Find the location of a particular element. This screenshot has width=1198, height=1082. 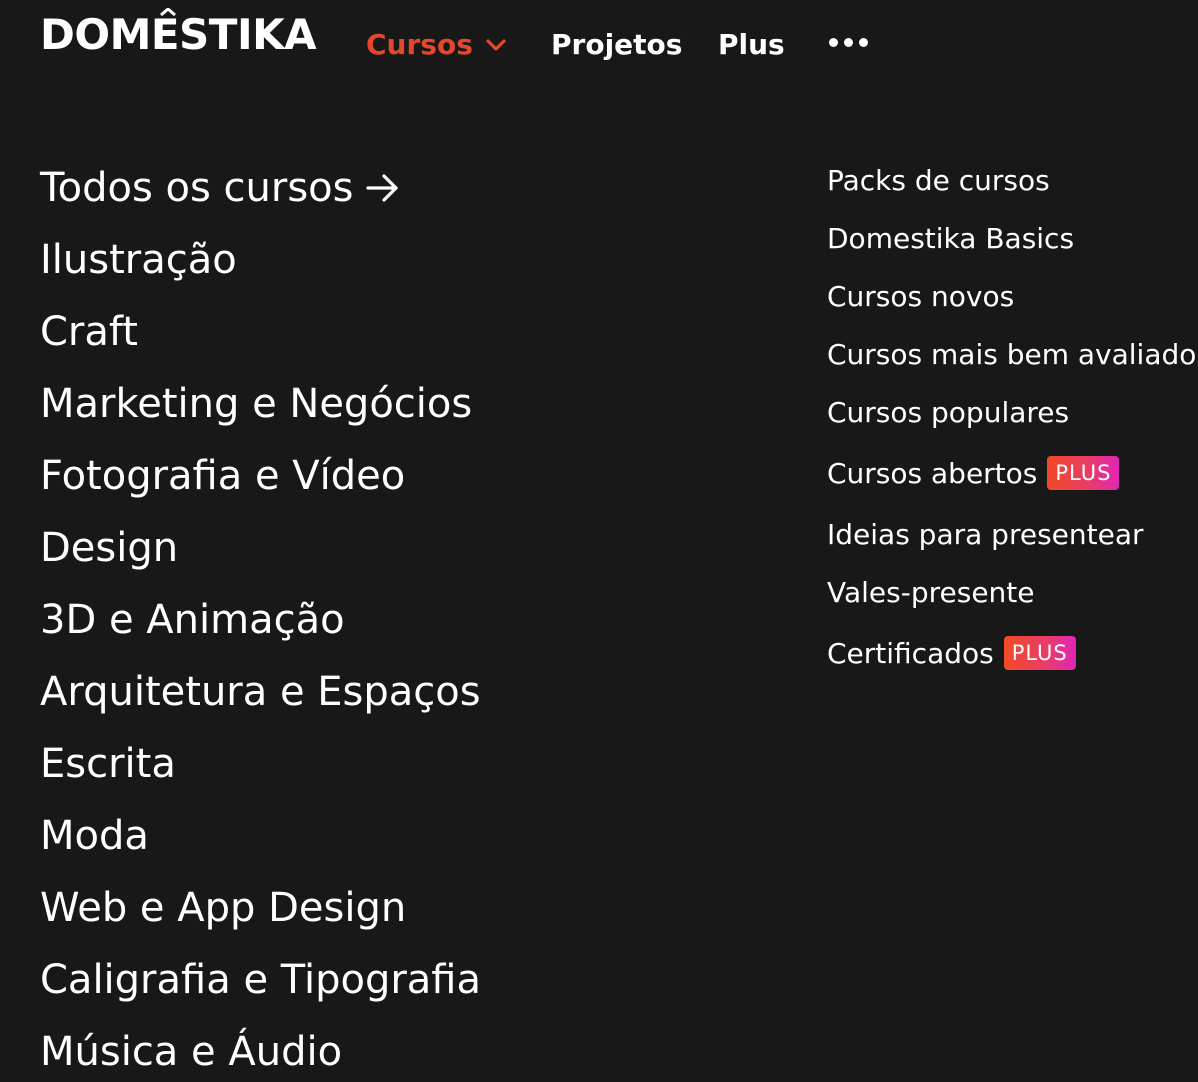

logo-text: DOMESTIKA is located at coordinates (178, 34).